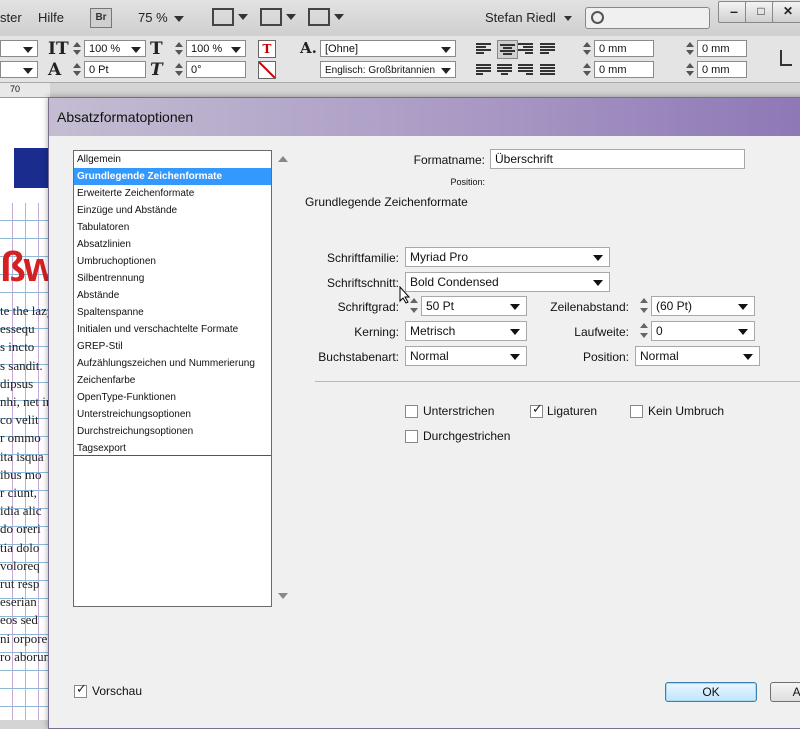 The image size is (800, 729). Describe the element at coordinates (172, 431) in the screenshot. I see `category-item: Durchstreichungsoptionen` at that location.